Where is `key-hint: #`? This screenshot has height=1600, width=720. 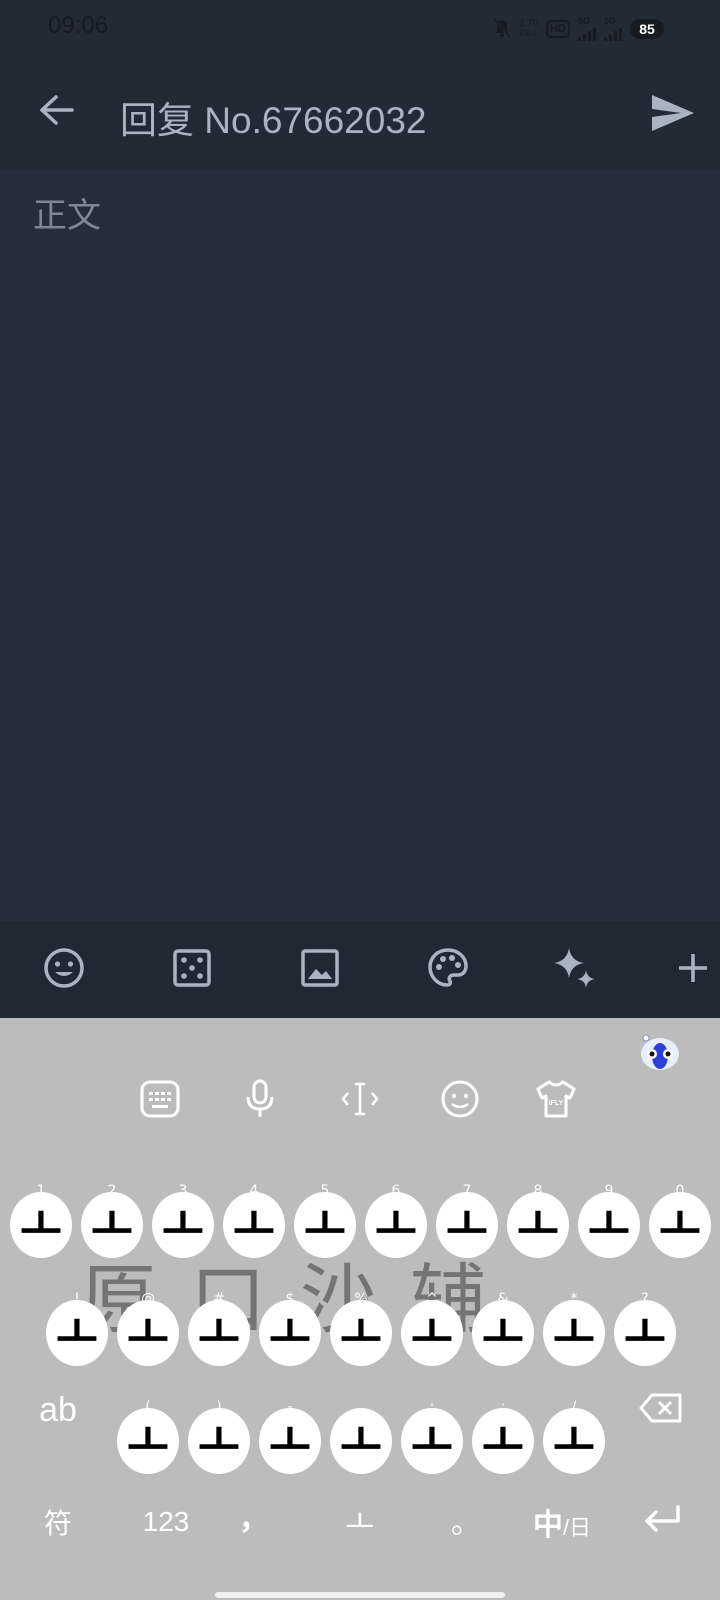 key-hint: # is located at coordinates (219, 1299).